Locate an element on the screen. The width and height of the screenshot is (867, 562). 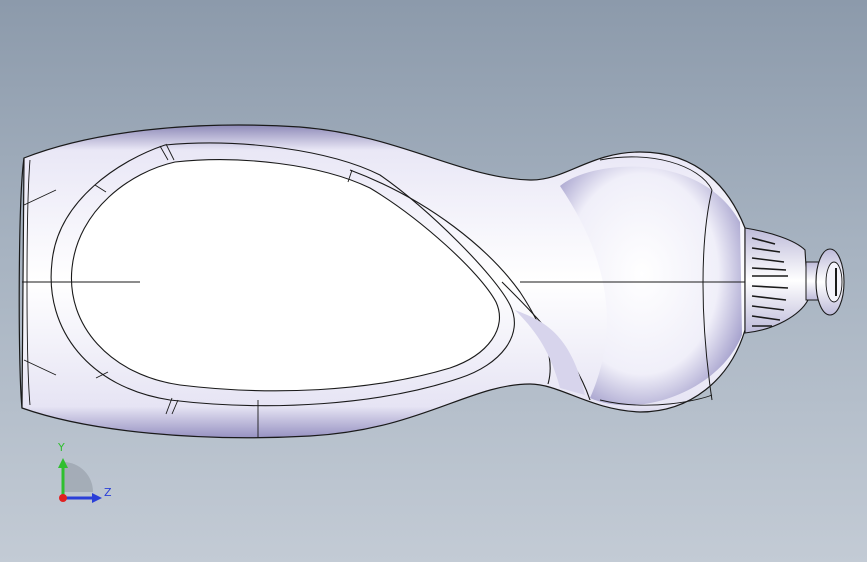
x-axis-point is located at coordinates (63, 498).